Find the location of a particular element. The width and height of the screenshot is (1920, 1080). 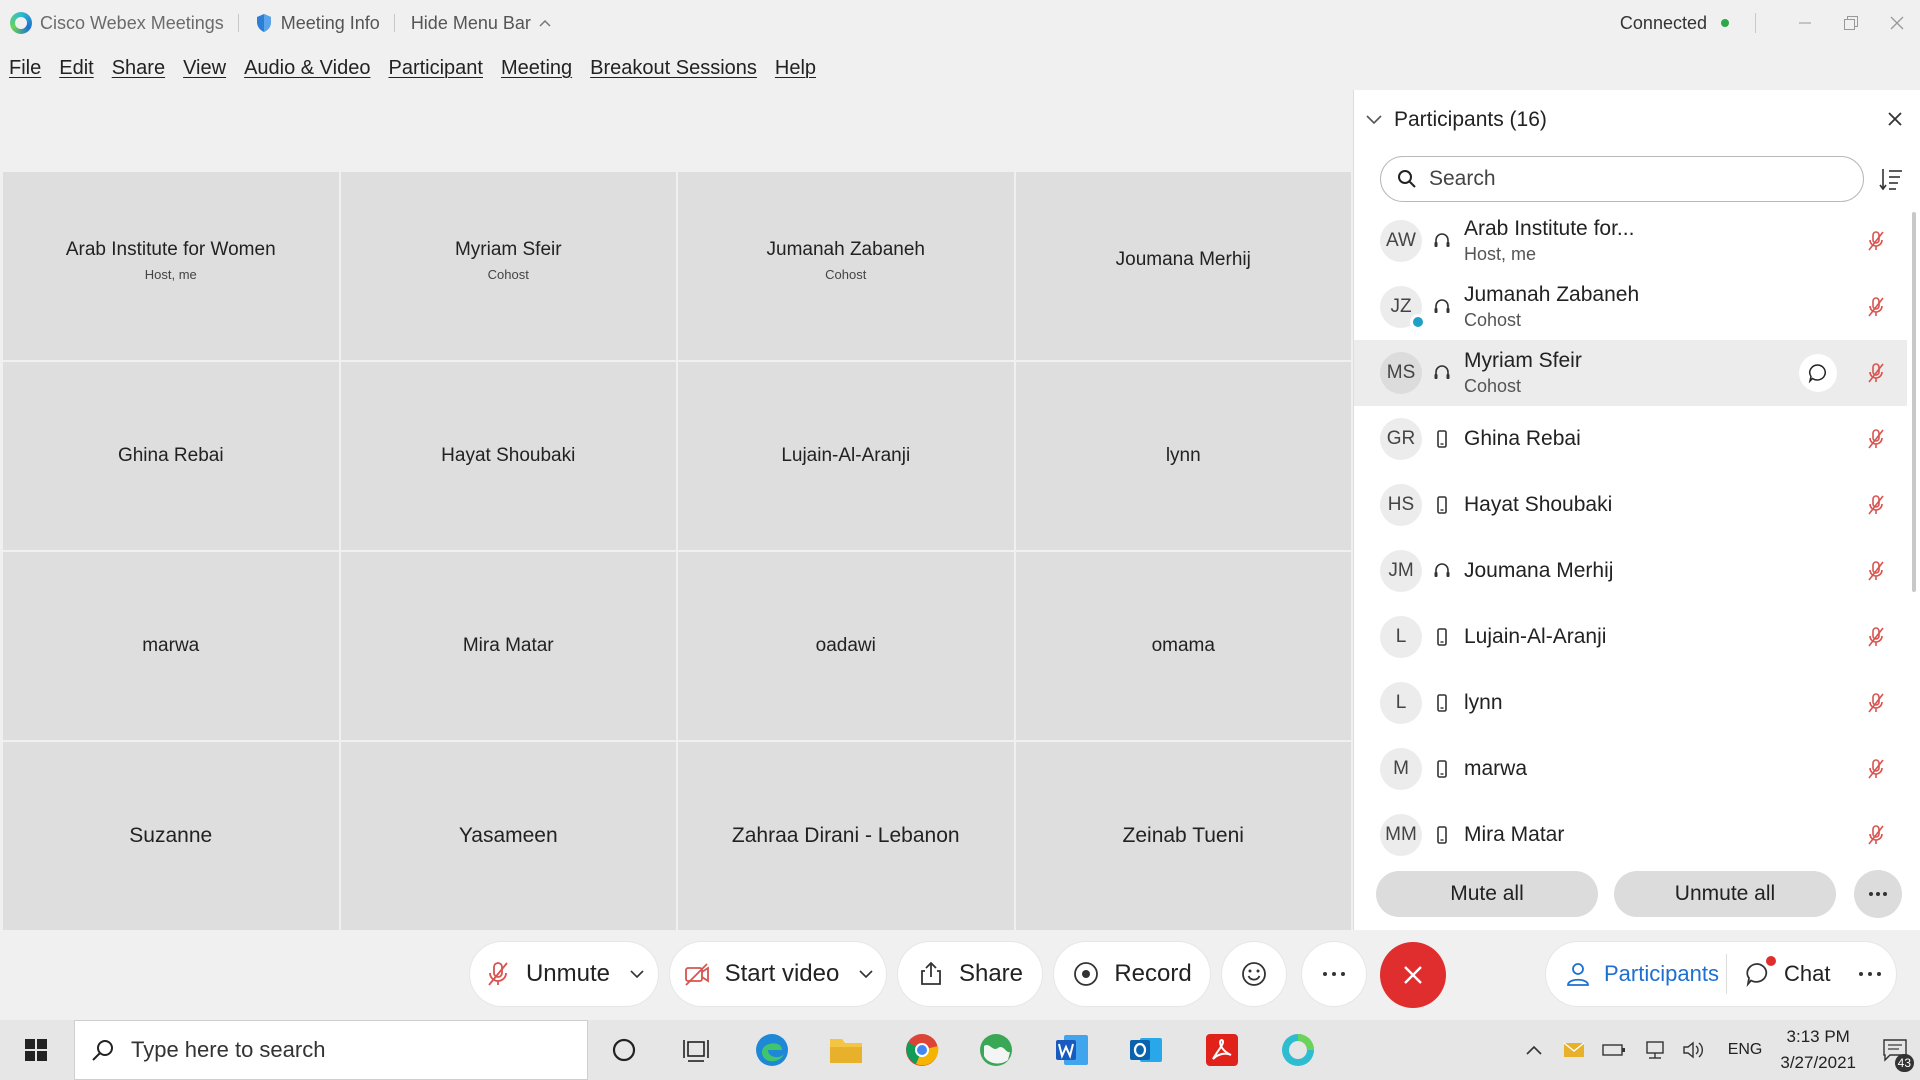

unmute-button: Unmute is located at coordinates (564, 974).